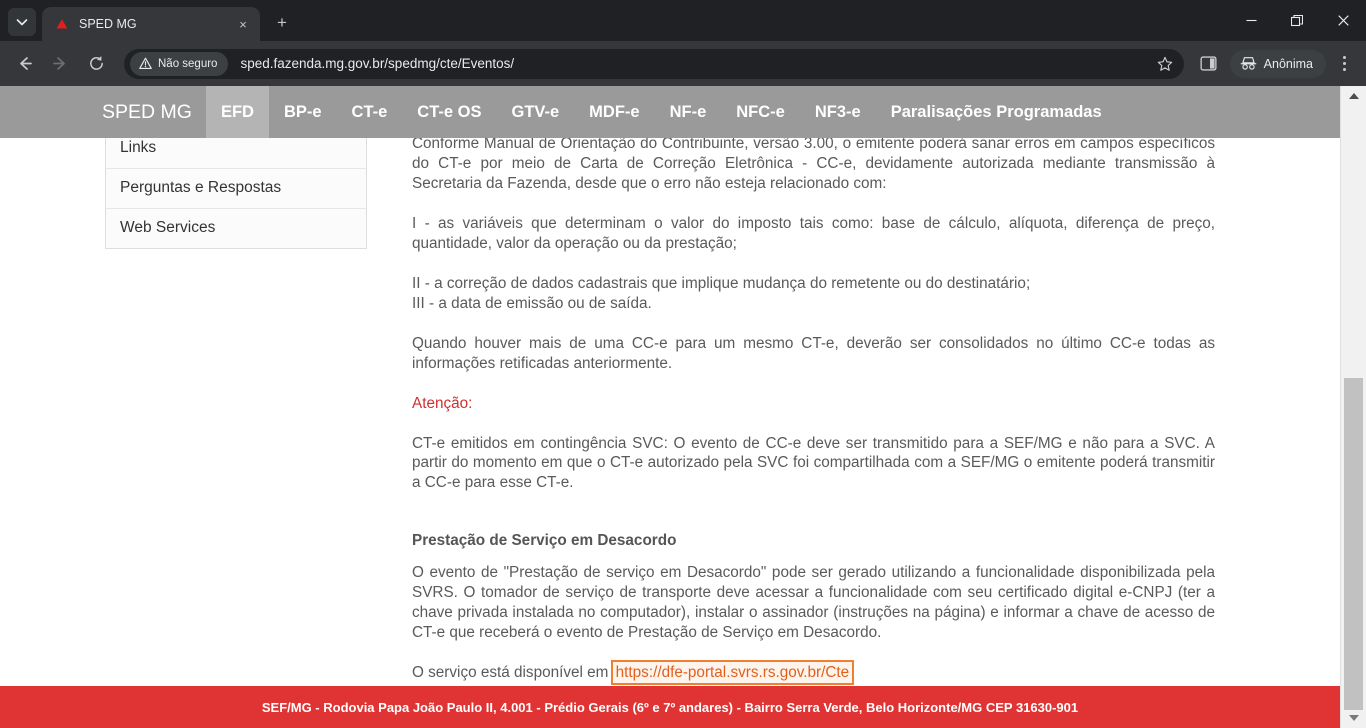 The image size is (1366, 728). I want to click on scroll-down-arrow-icon, so click(1353, 718).